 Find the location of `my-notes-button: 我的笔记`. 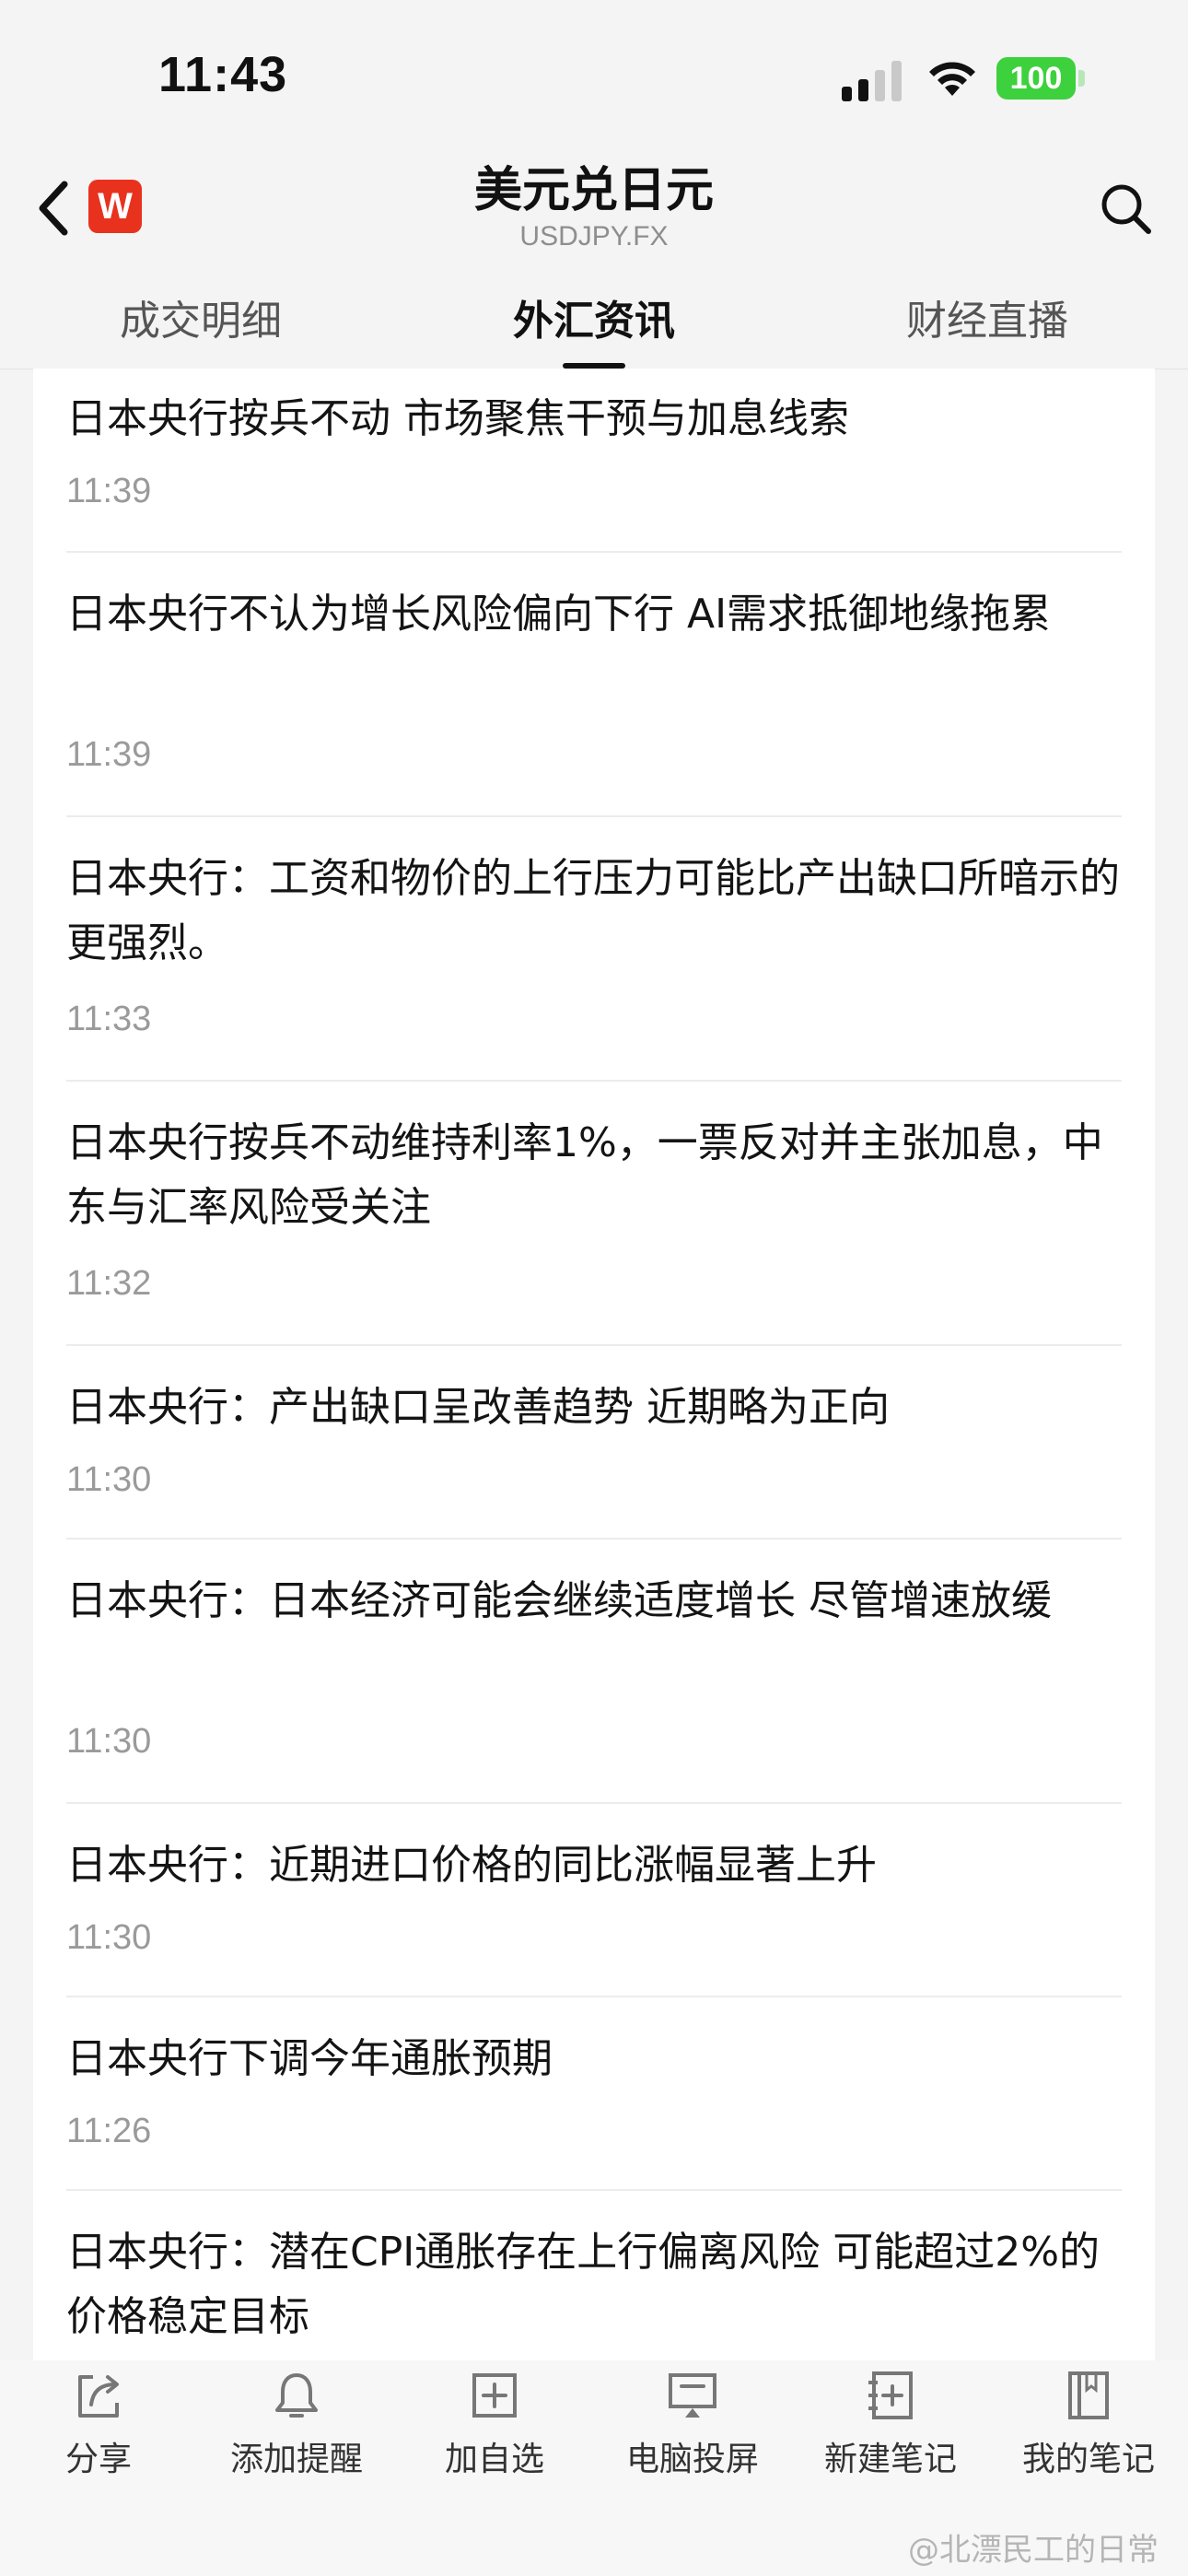

my-notes-button: 我的笔记 is located at coordinates (1088, 2423).